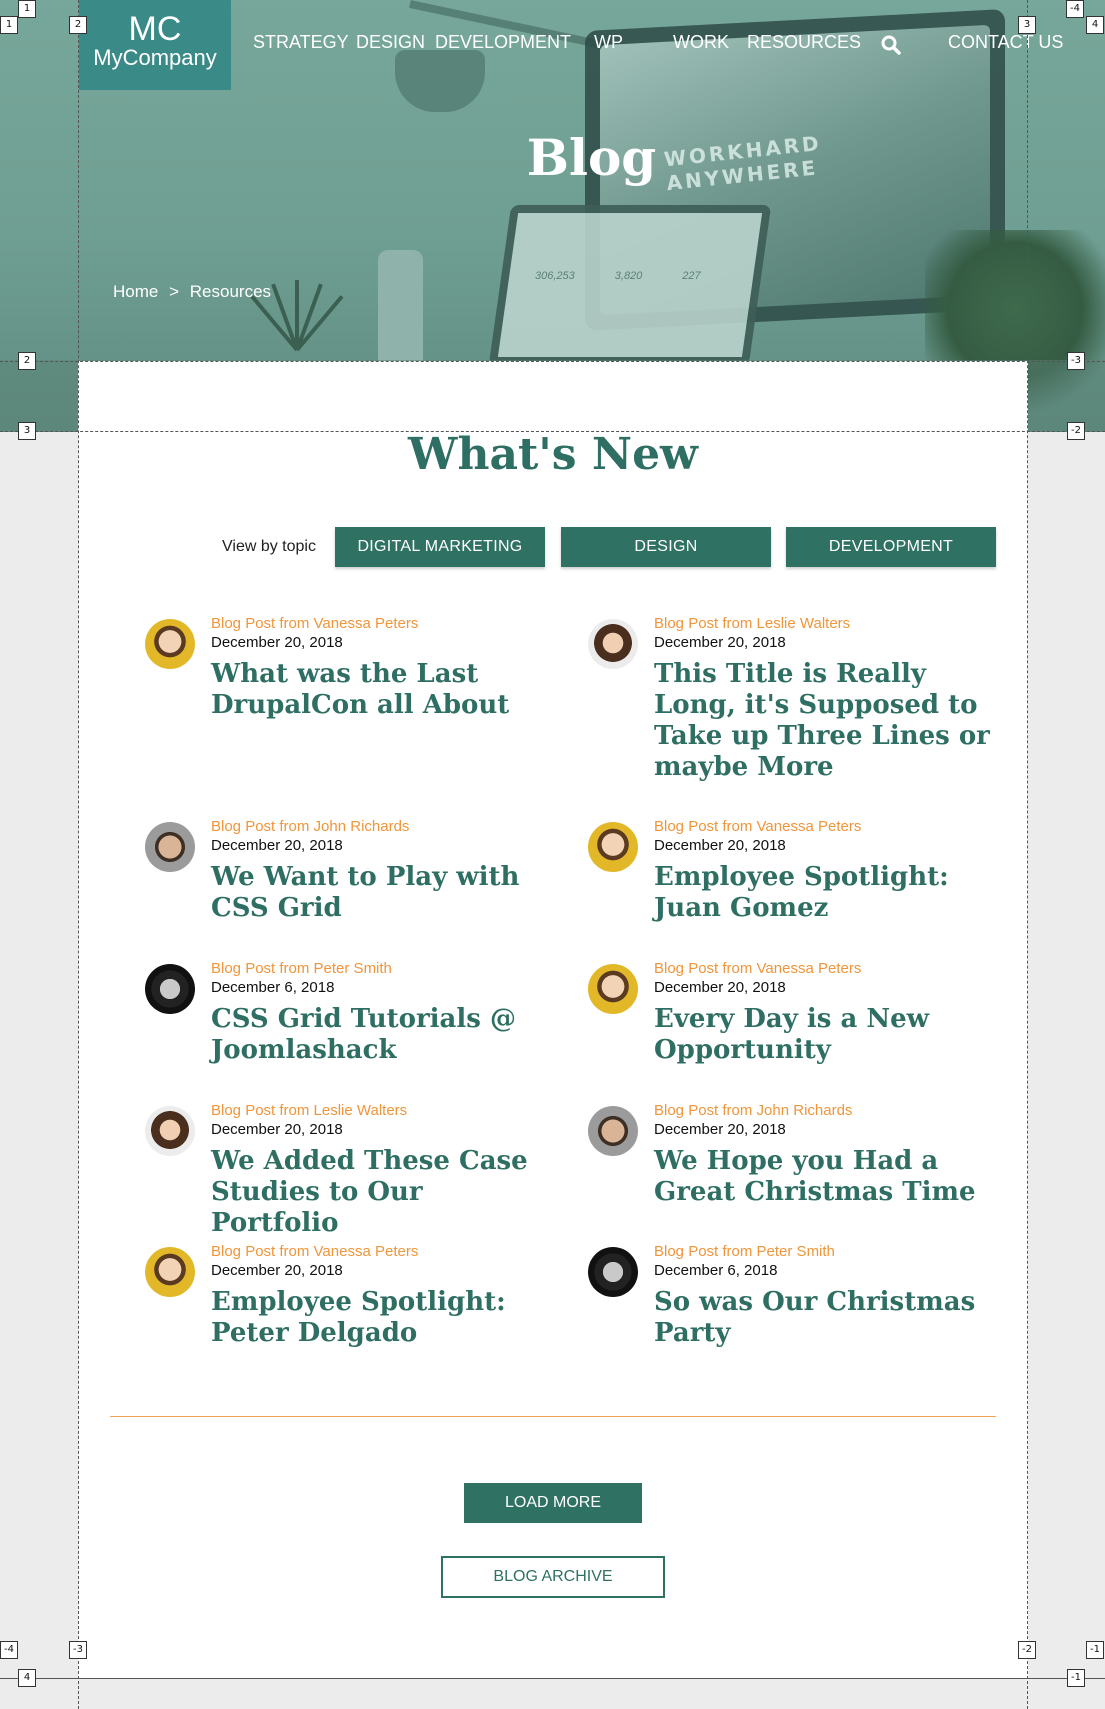  Describe the element at coordinates (628, 276) in the screenshot. I see `laptop-stat: 3,820` at that location.